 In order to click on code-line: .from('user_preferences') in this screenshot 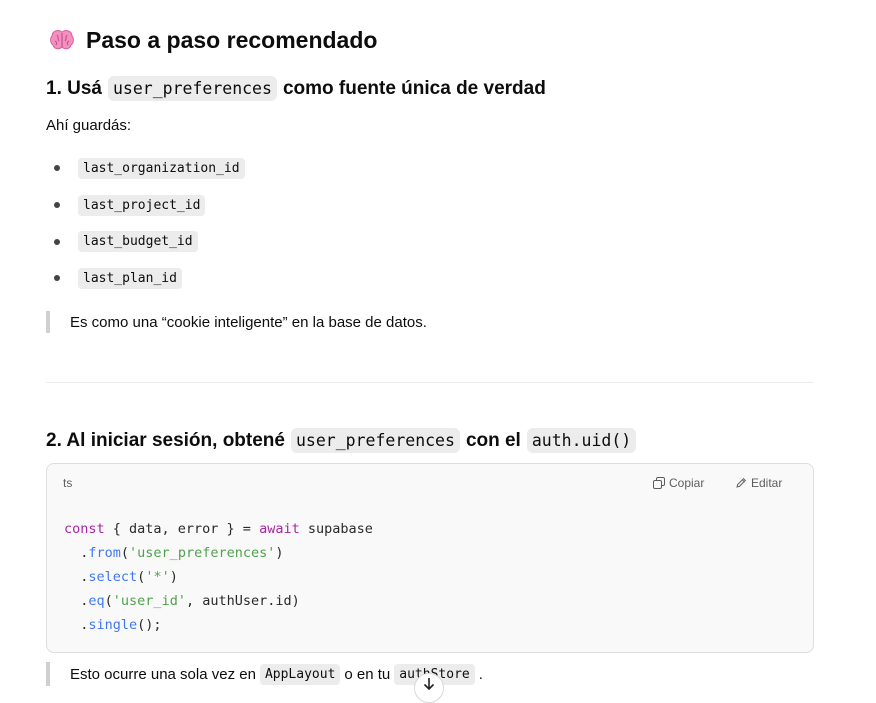, I will do `click(218, 553)`.